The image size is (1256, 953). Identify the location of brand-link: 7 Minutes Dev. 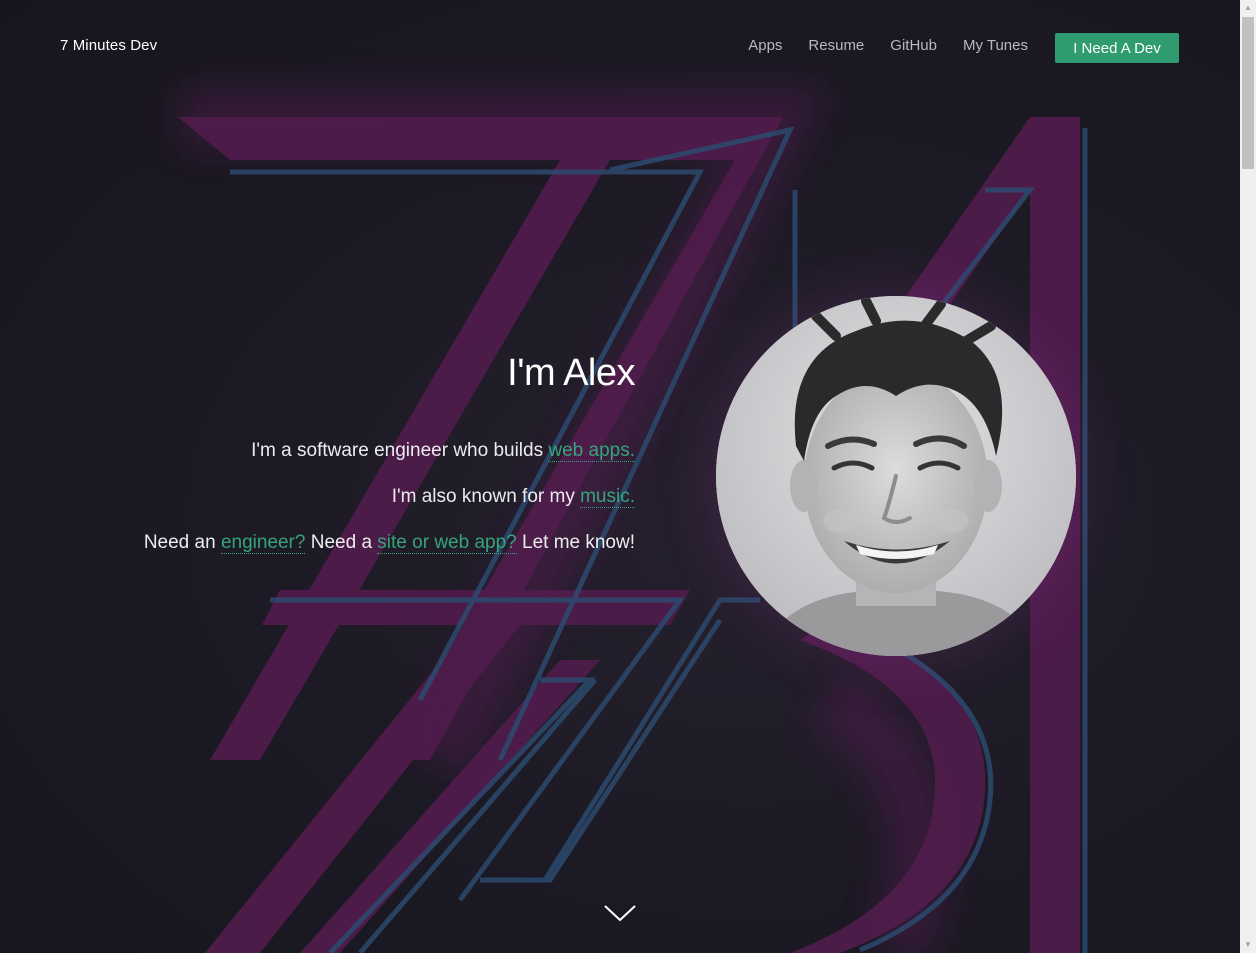
(108, 45).